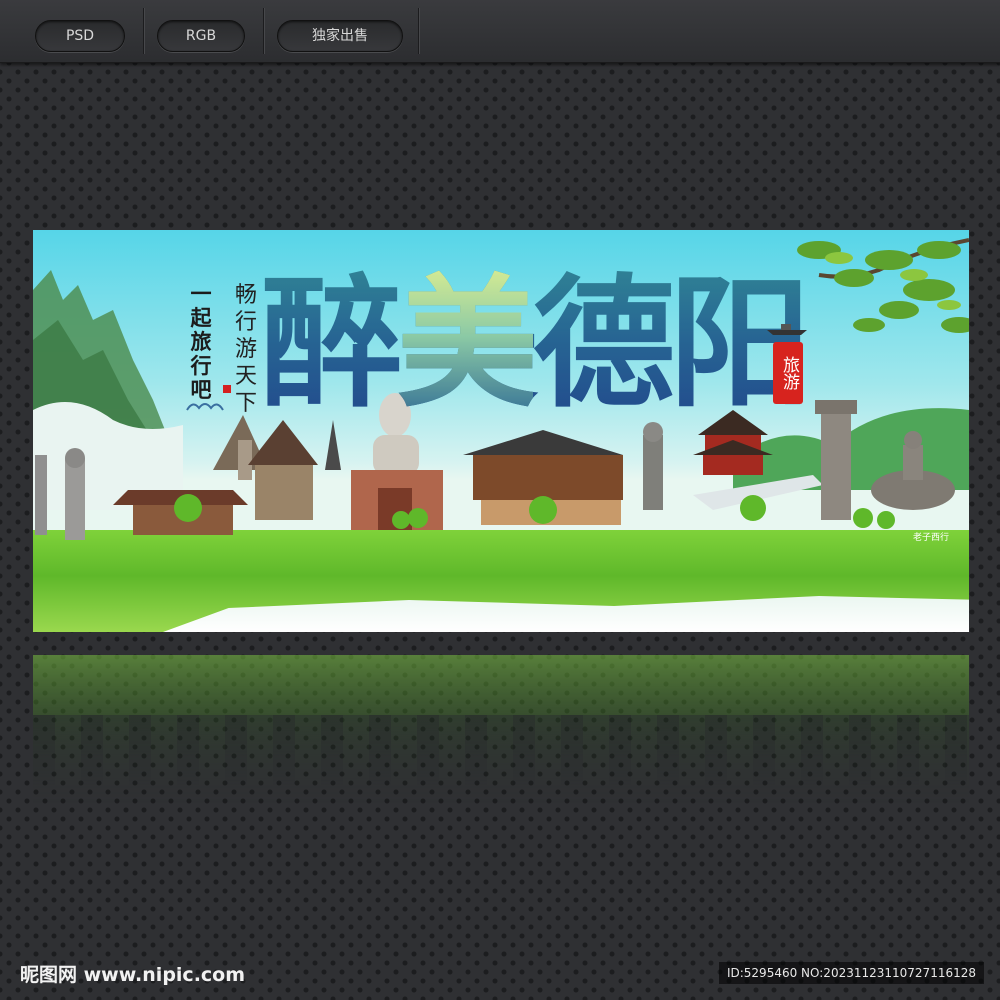  What do you see at coordinates (788, 373) in the screenshot?
I see `travel-seal: 旅游` at bounding box center [788, 373].